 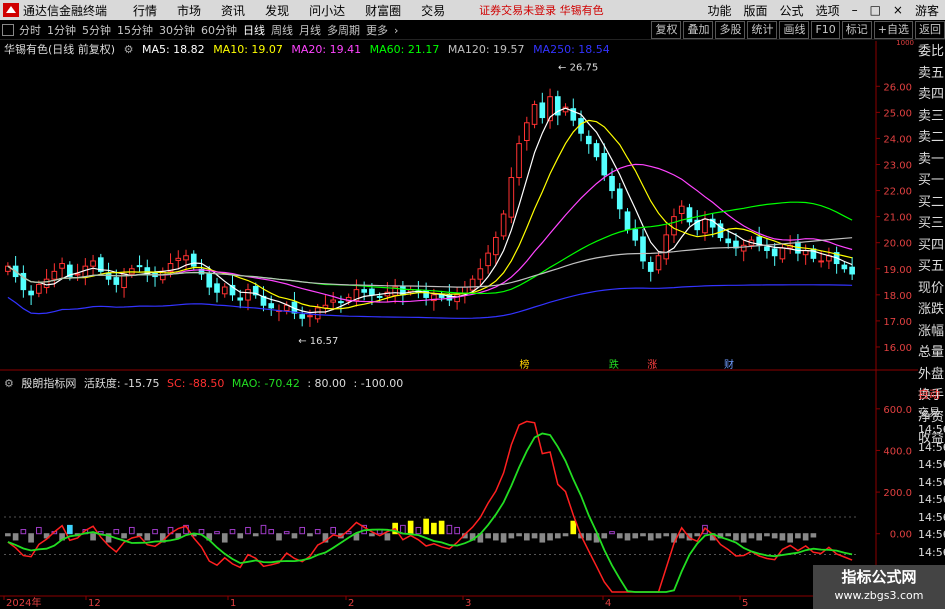 I want to click on sidebar-item: 买五, so click(x=931, y=267).